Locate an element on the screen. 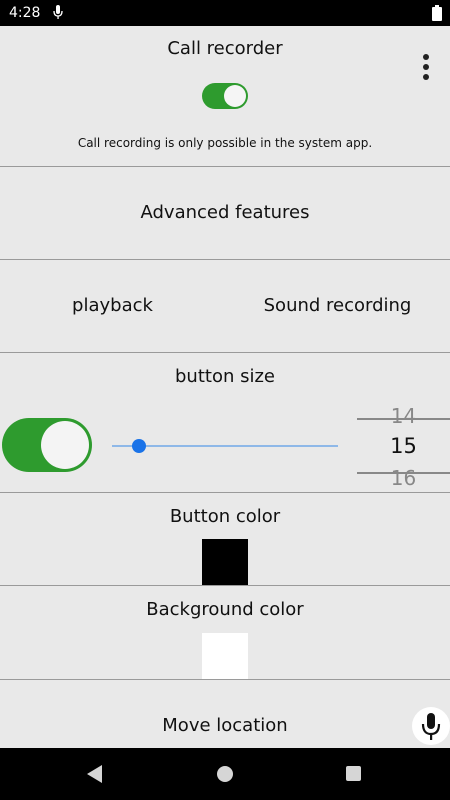 The width and height of the screenshot is (450, 800). background-color-title: Background color is located at coordinates (225, 609).